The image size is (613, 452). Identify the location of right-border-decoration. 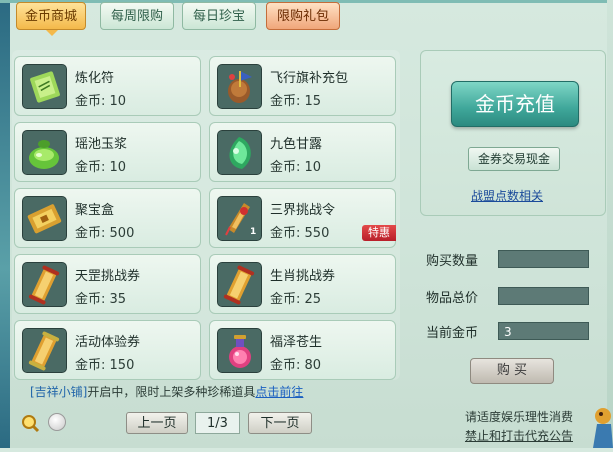
(610, 224).